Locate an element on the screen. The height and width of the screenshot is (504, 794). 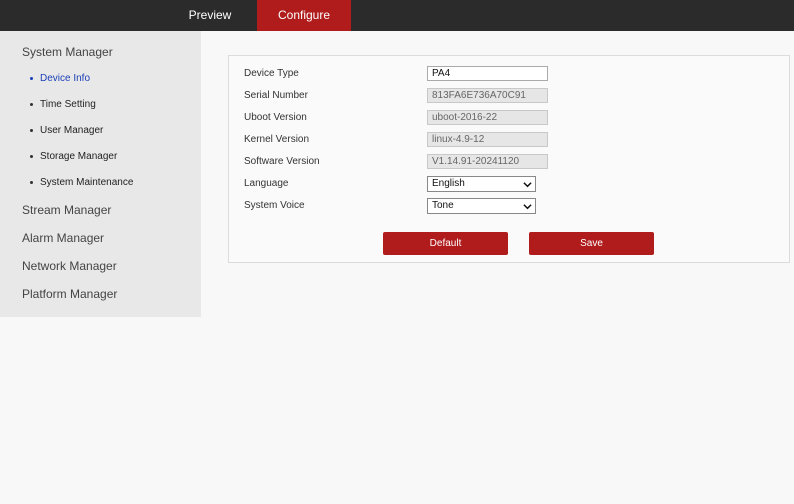
serial-number-field is located at coordinates (487, 95).